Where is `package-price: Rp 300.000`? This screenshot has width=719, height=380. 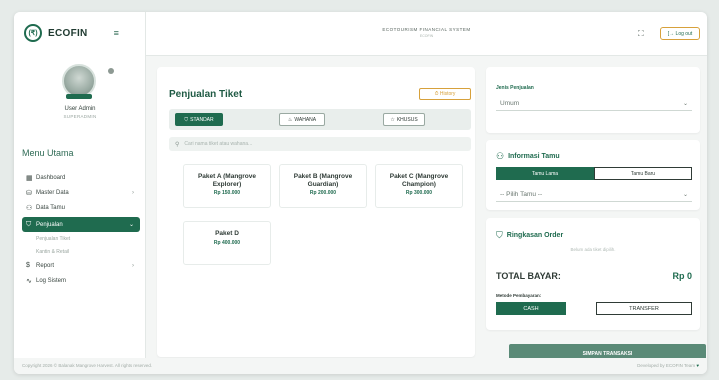
package-price: Rp 300.000 is located at coordinates (419, 193).